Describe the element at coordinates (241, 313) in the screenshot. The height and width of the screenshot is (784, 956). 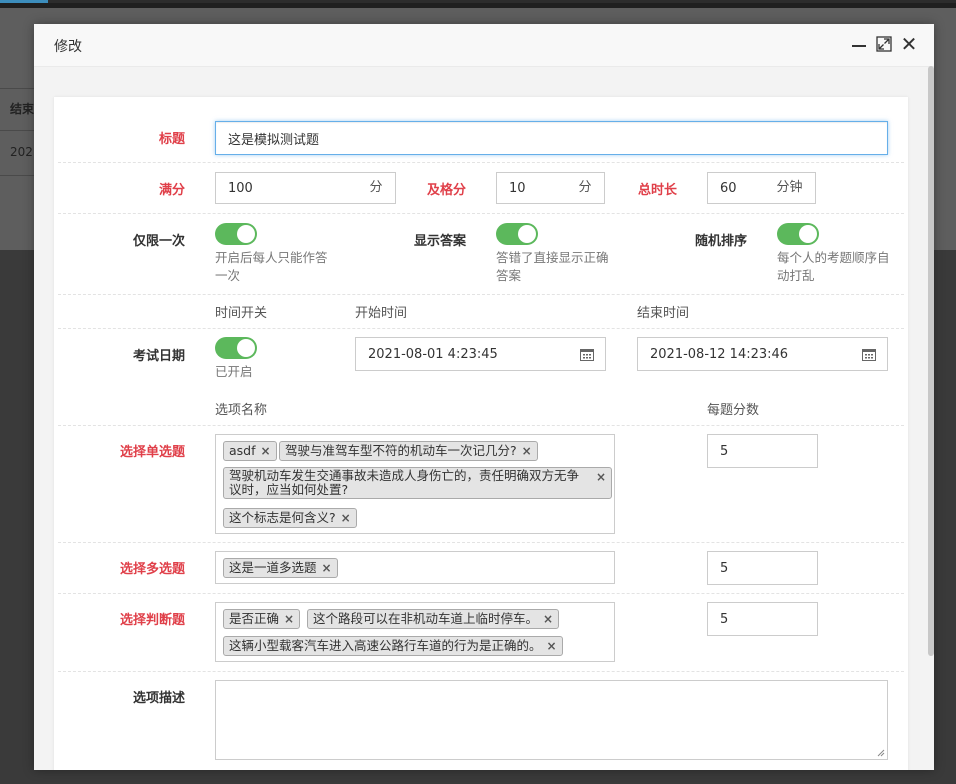
I see `time-switch-header: 时间开关` at that location.